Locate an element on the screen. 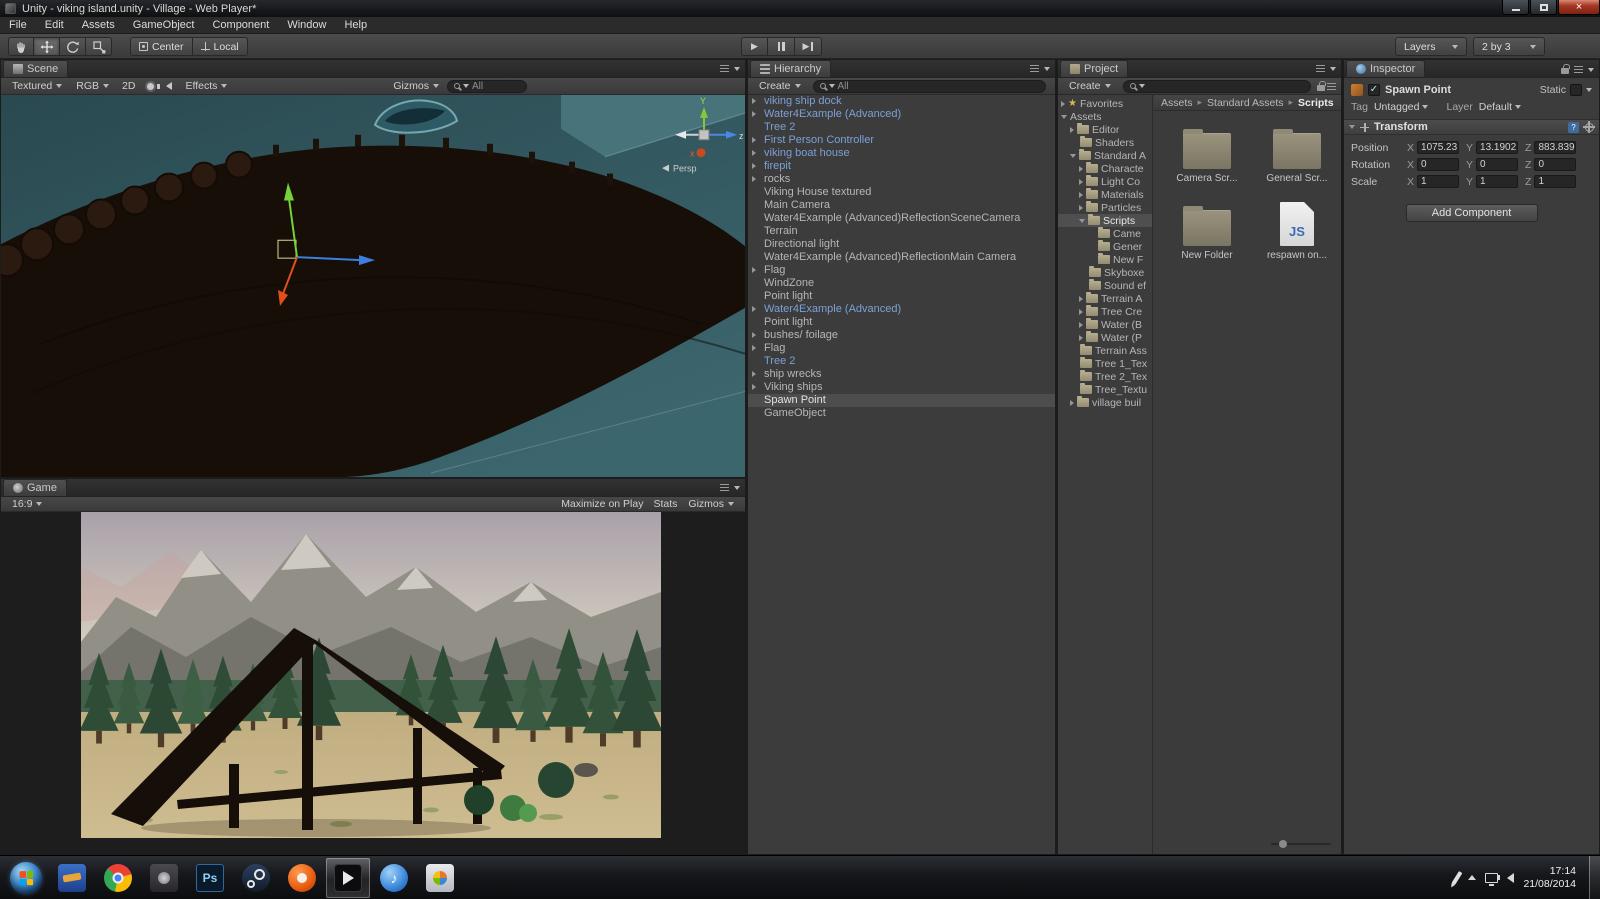  project-tree-item: Skyboxe is located at coordinates (1105, 272).